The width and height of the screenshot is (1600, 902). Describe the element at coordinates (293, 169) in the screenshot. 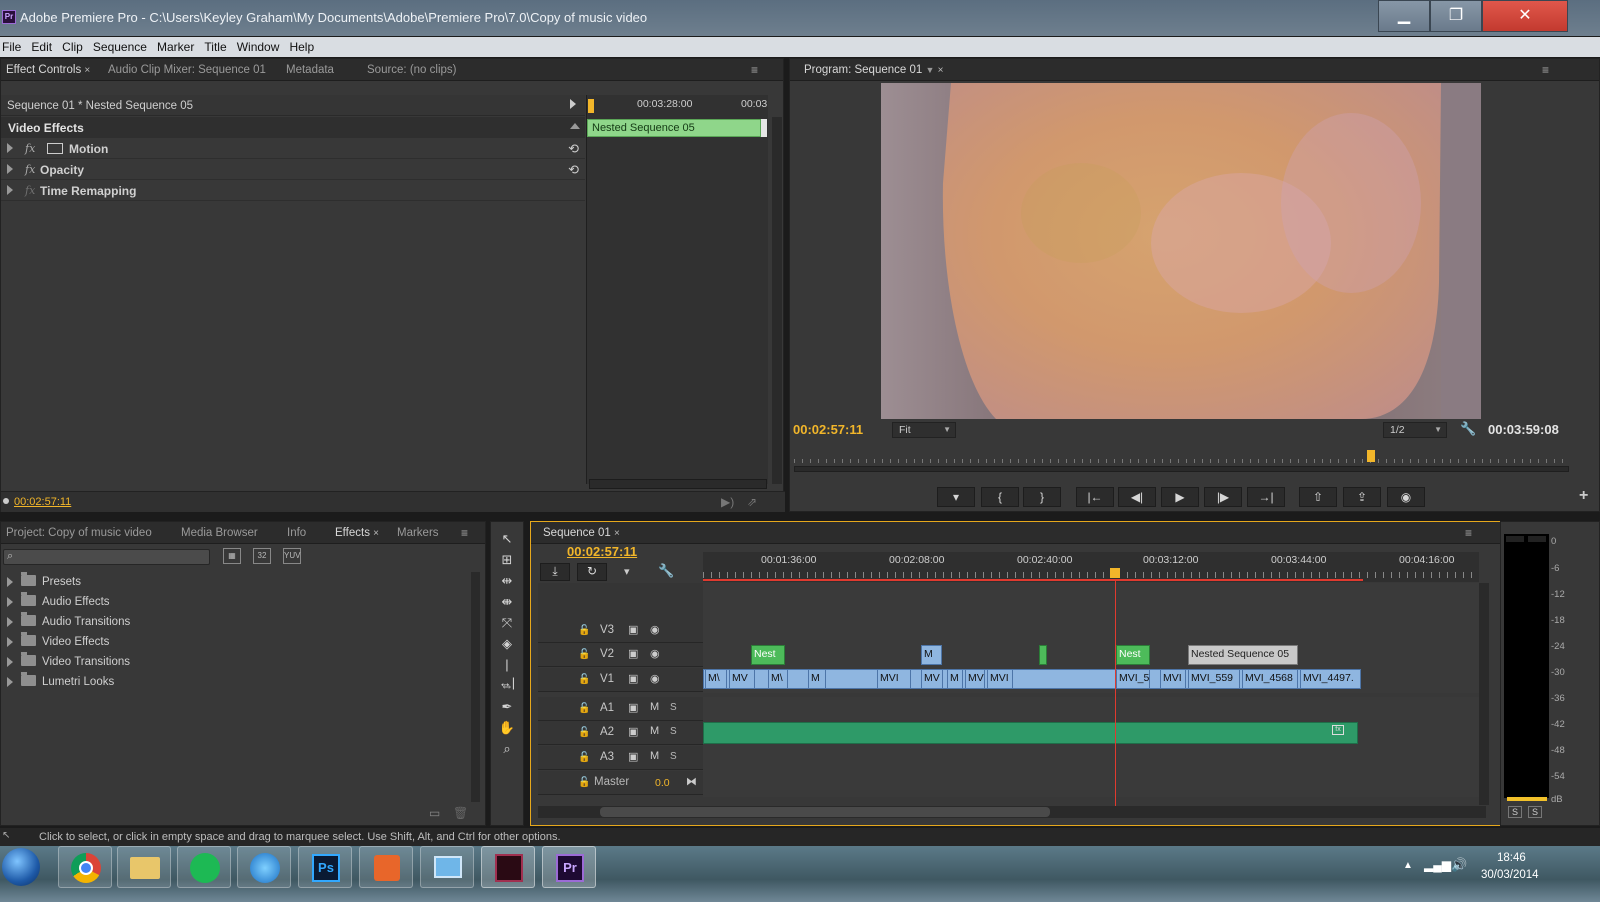

I see `effect-row-opacity: fx Opacity ⟲` at that location.